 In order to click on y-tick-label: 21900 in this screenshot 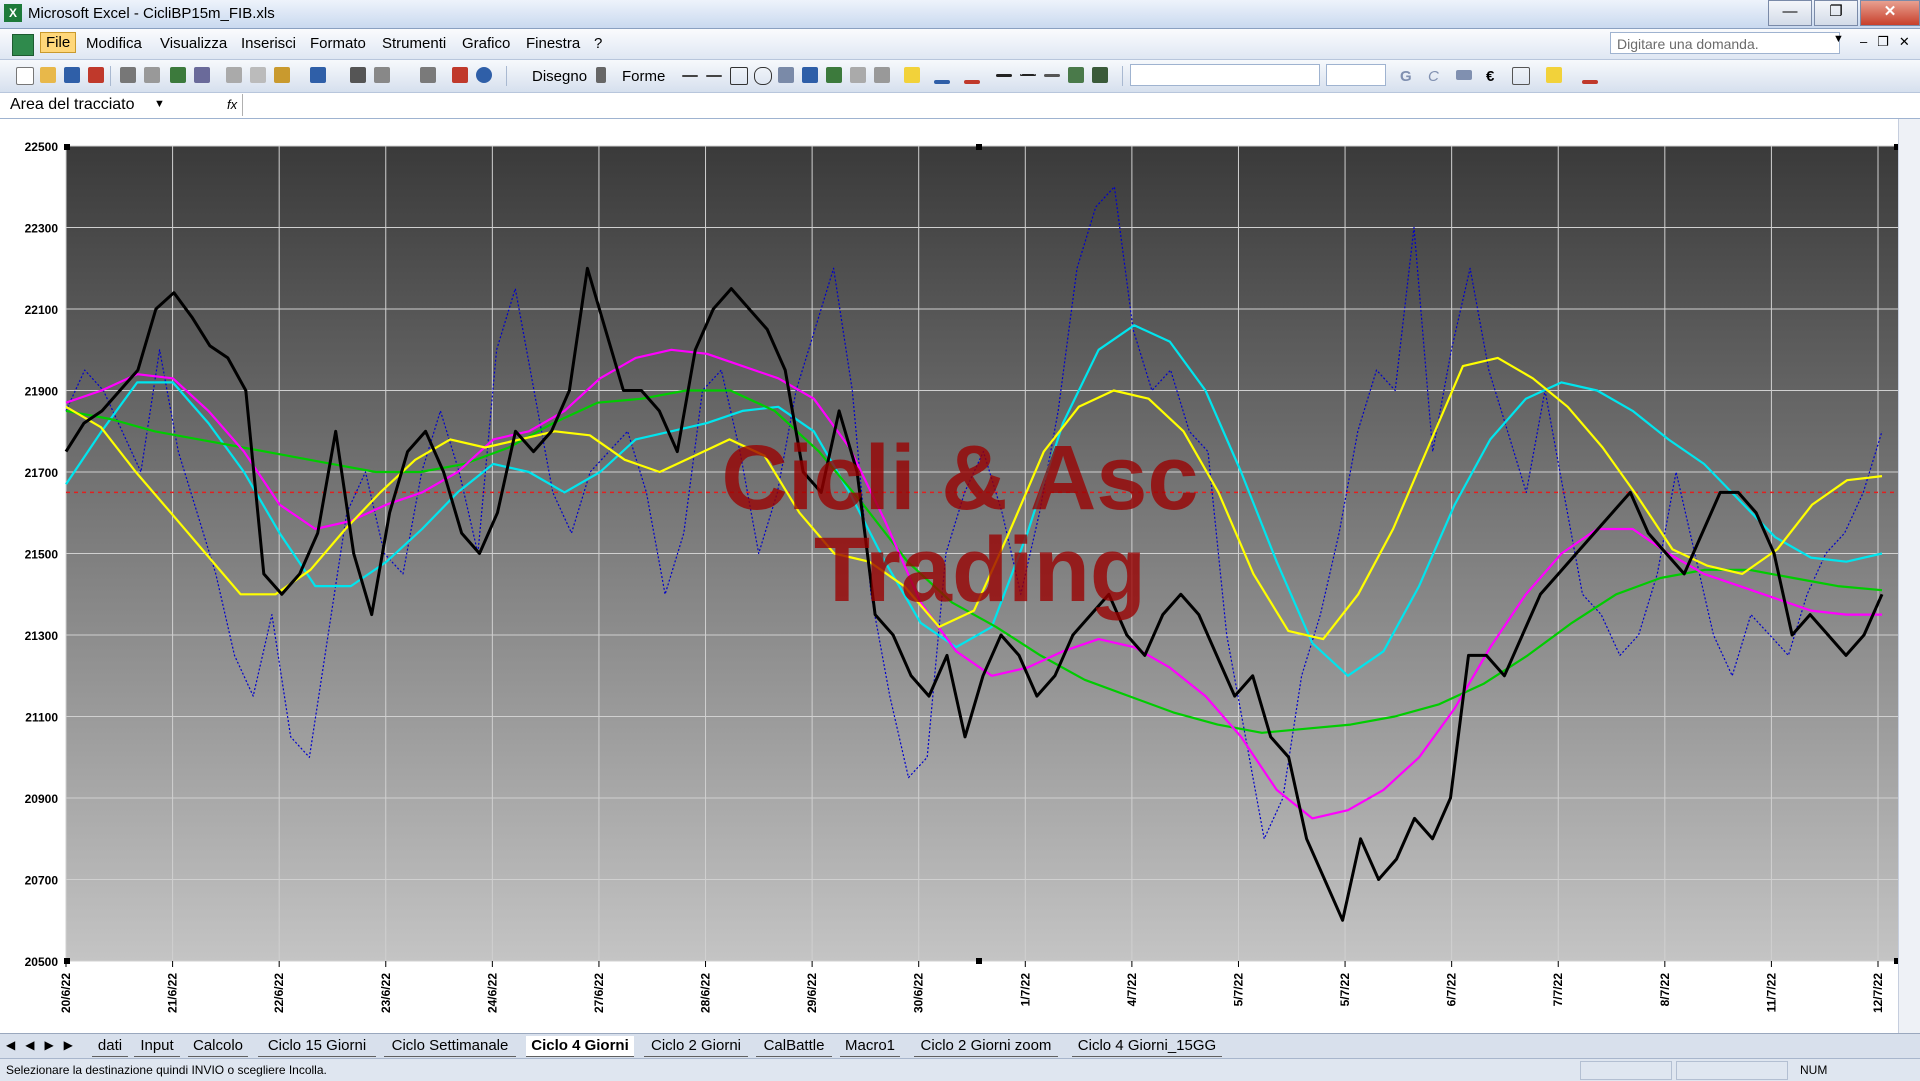, I will do `click(42, 392)`.